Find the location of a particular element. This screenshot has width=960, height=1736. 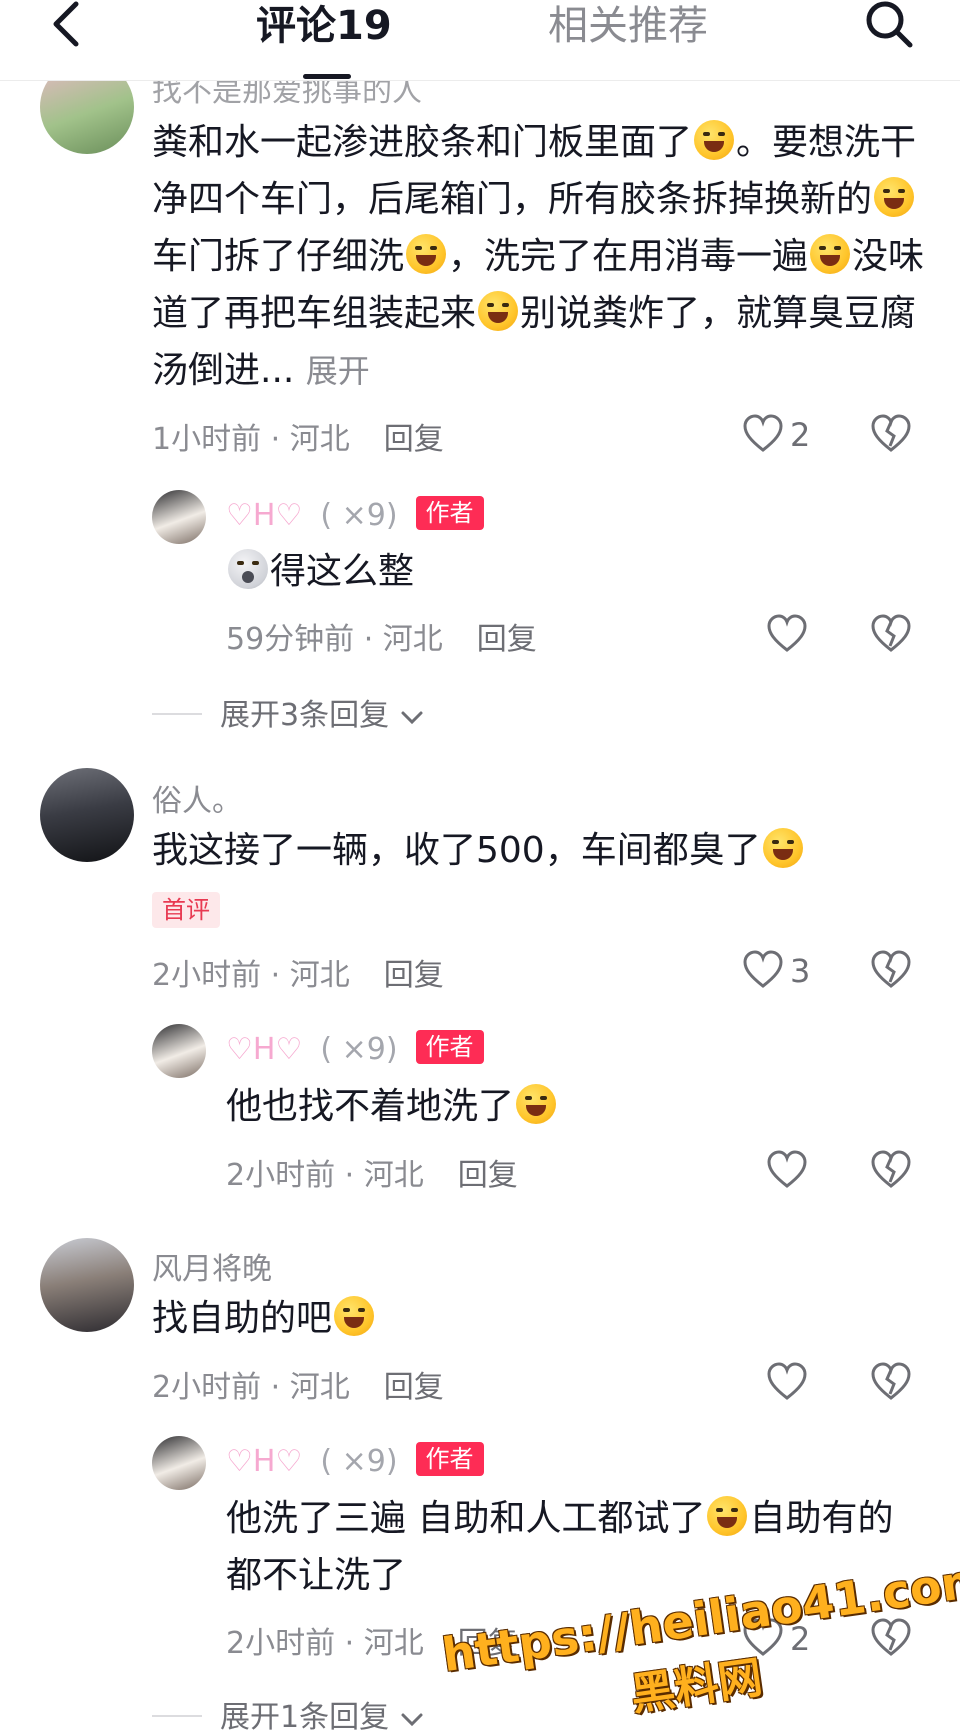

comment-meta: 1小时前 · 河北 回复 is located at coordinates (298, 436).